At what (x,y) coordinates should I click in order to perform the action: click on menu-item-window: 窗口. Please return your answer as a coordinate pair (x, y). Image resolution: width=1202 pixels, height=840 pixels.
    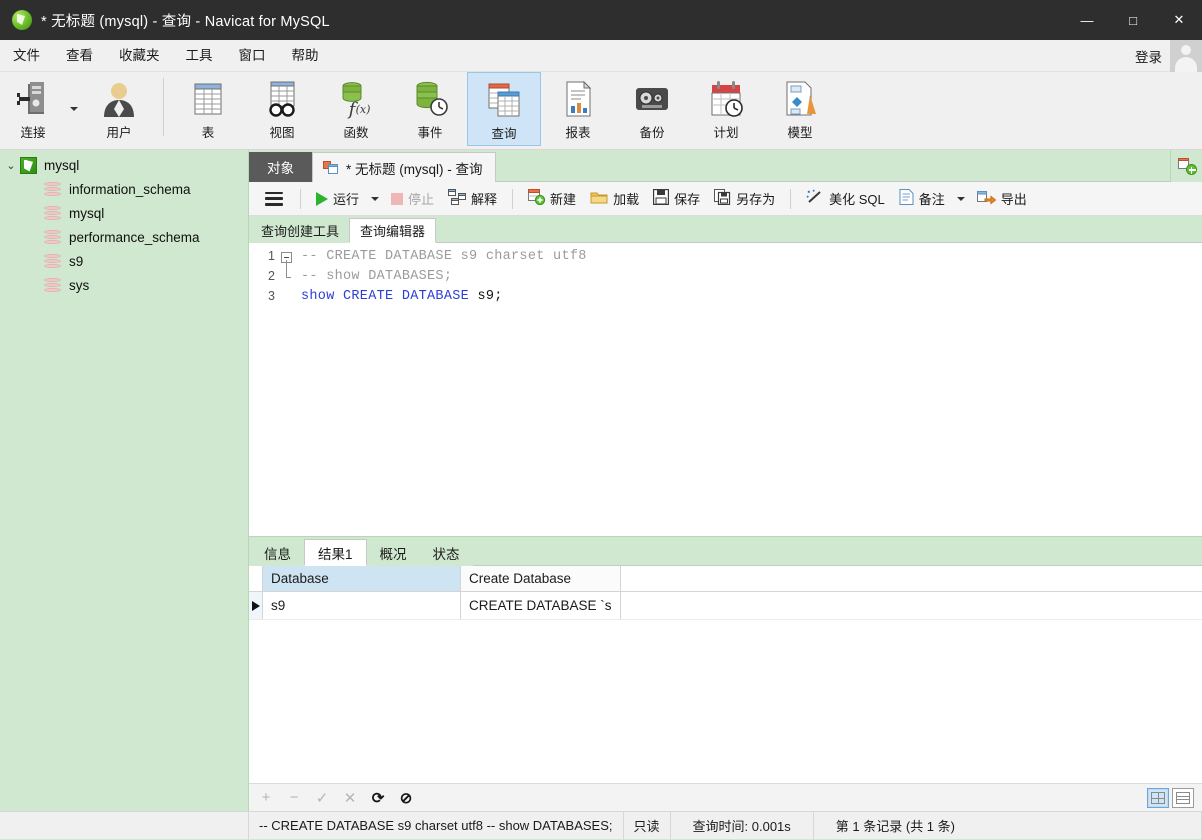
    Looking at the image, I should click on (252, 56).